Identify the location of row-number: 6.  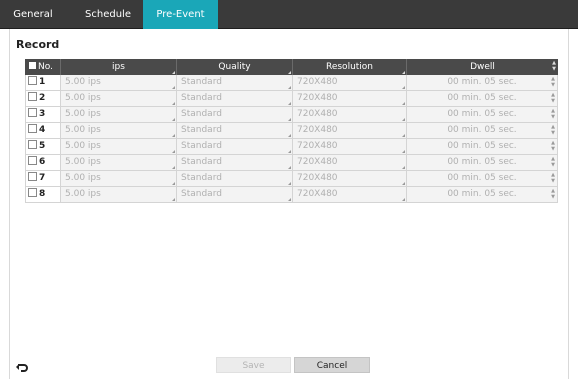
(43, 163).